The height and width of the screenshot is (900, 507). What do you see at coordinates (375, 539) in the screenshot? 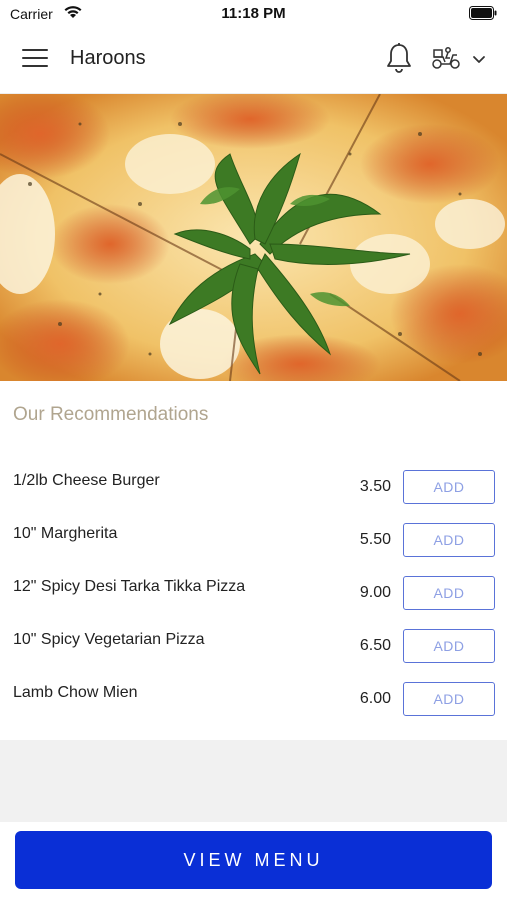
I see `item-price: 5.50` at bounding box center [375, 539].